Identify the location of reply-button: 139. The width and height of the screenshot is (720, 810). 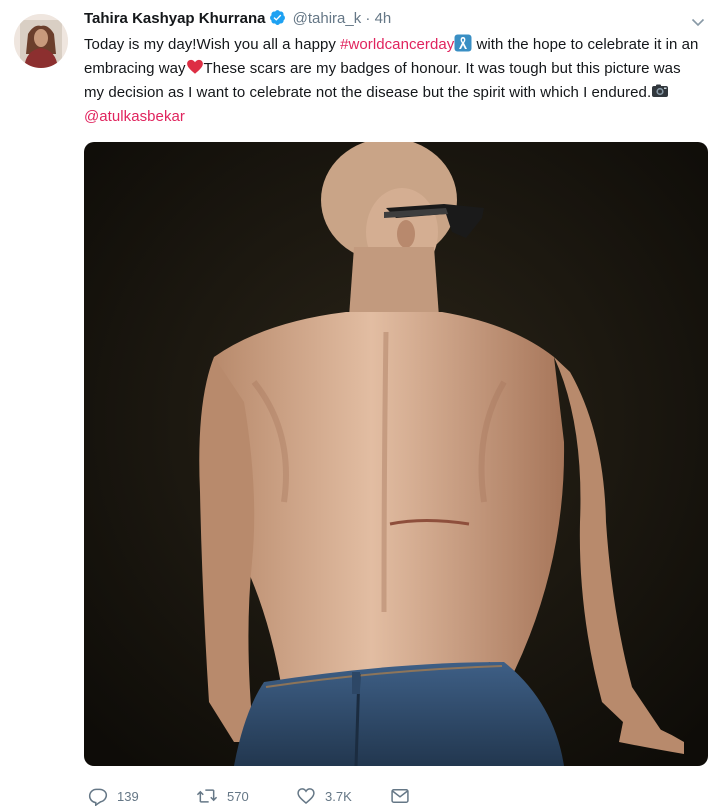
(142, 796).